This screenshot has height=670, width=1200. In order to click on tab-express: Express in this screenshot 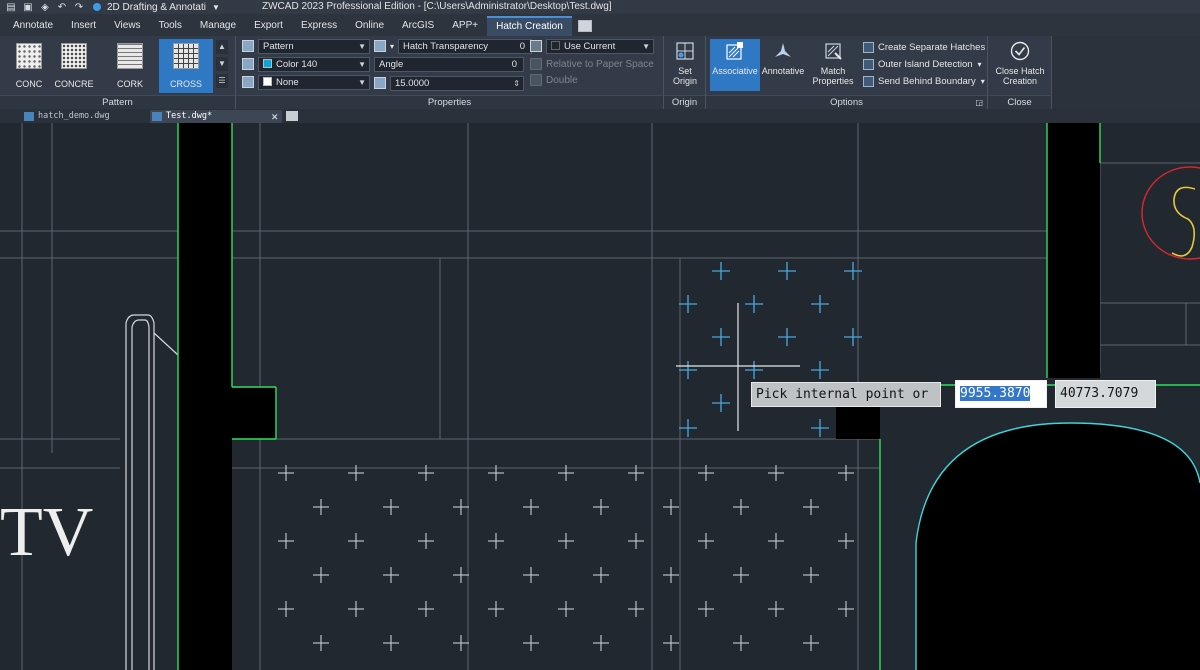, I will do `click(319, 26)`.